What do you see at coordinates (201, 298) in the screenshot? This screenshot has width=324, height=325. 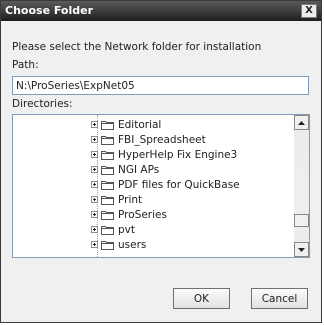 I see `ok-button: OK` at bounding box center [201, 298].